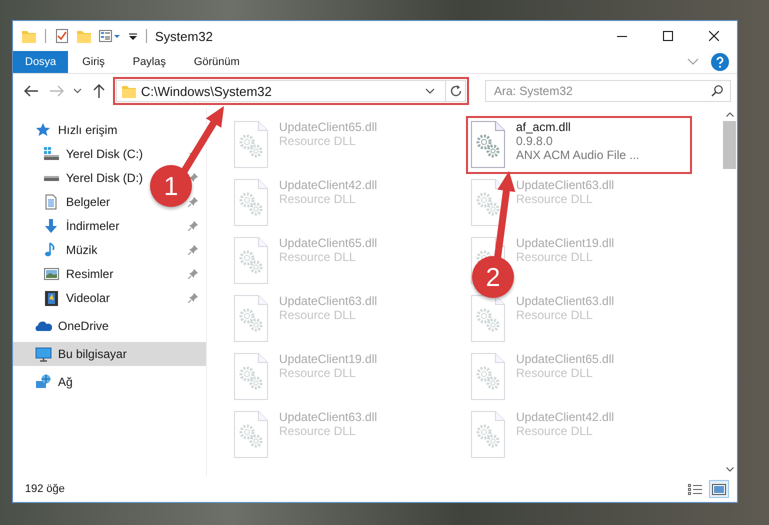 This screenshot has height=525, width=769. I want to click on ribbon-tab: Paylaş, so click(149, 62).